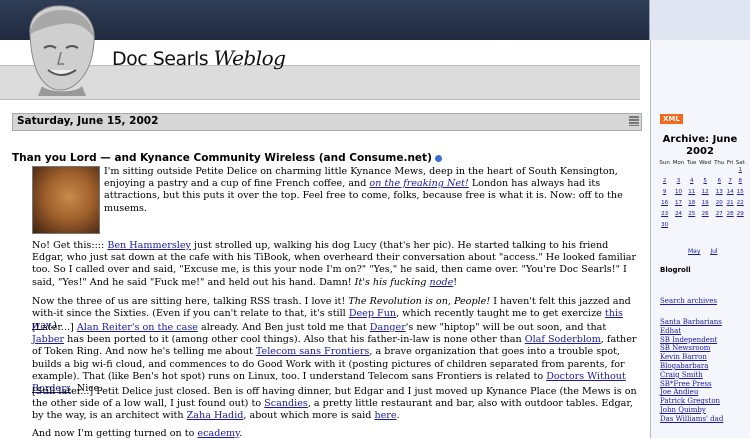 This screenshot has height=440, width=750. I want to click on link-danger: Danger, so click(388, 327).